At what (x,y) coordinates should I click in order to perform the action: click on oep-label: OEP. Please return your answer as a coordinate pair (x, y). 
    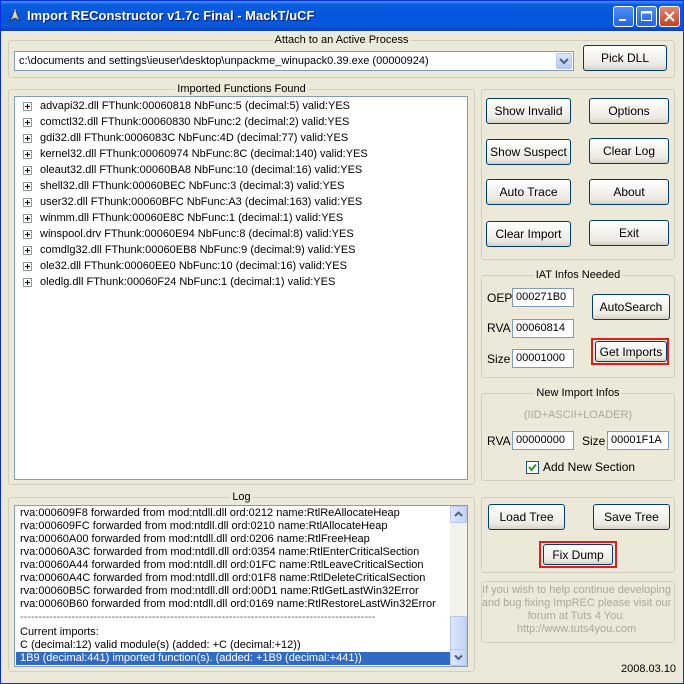
    Looking at the image, I should click on (500, 298).